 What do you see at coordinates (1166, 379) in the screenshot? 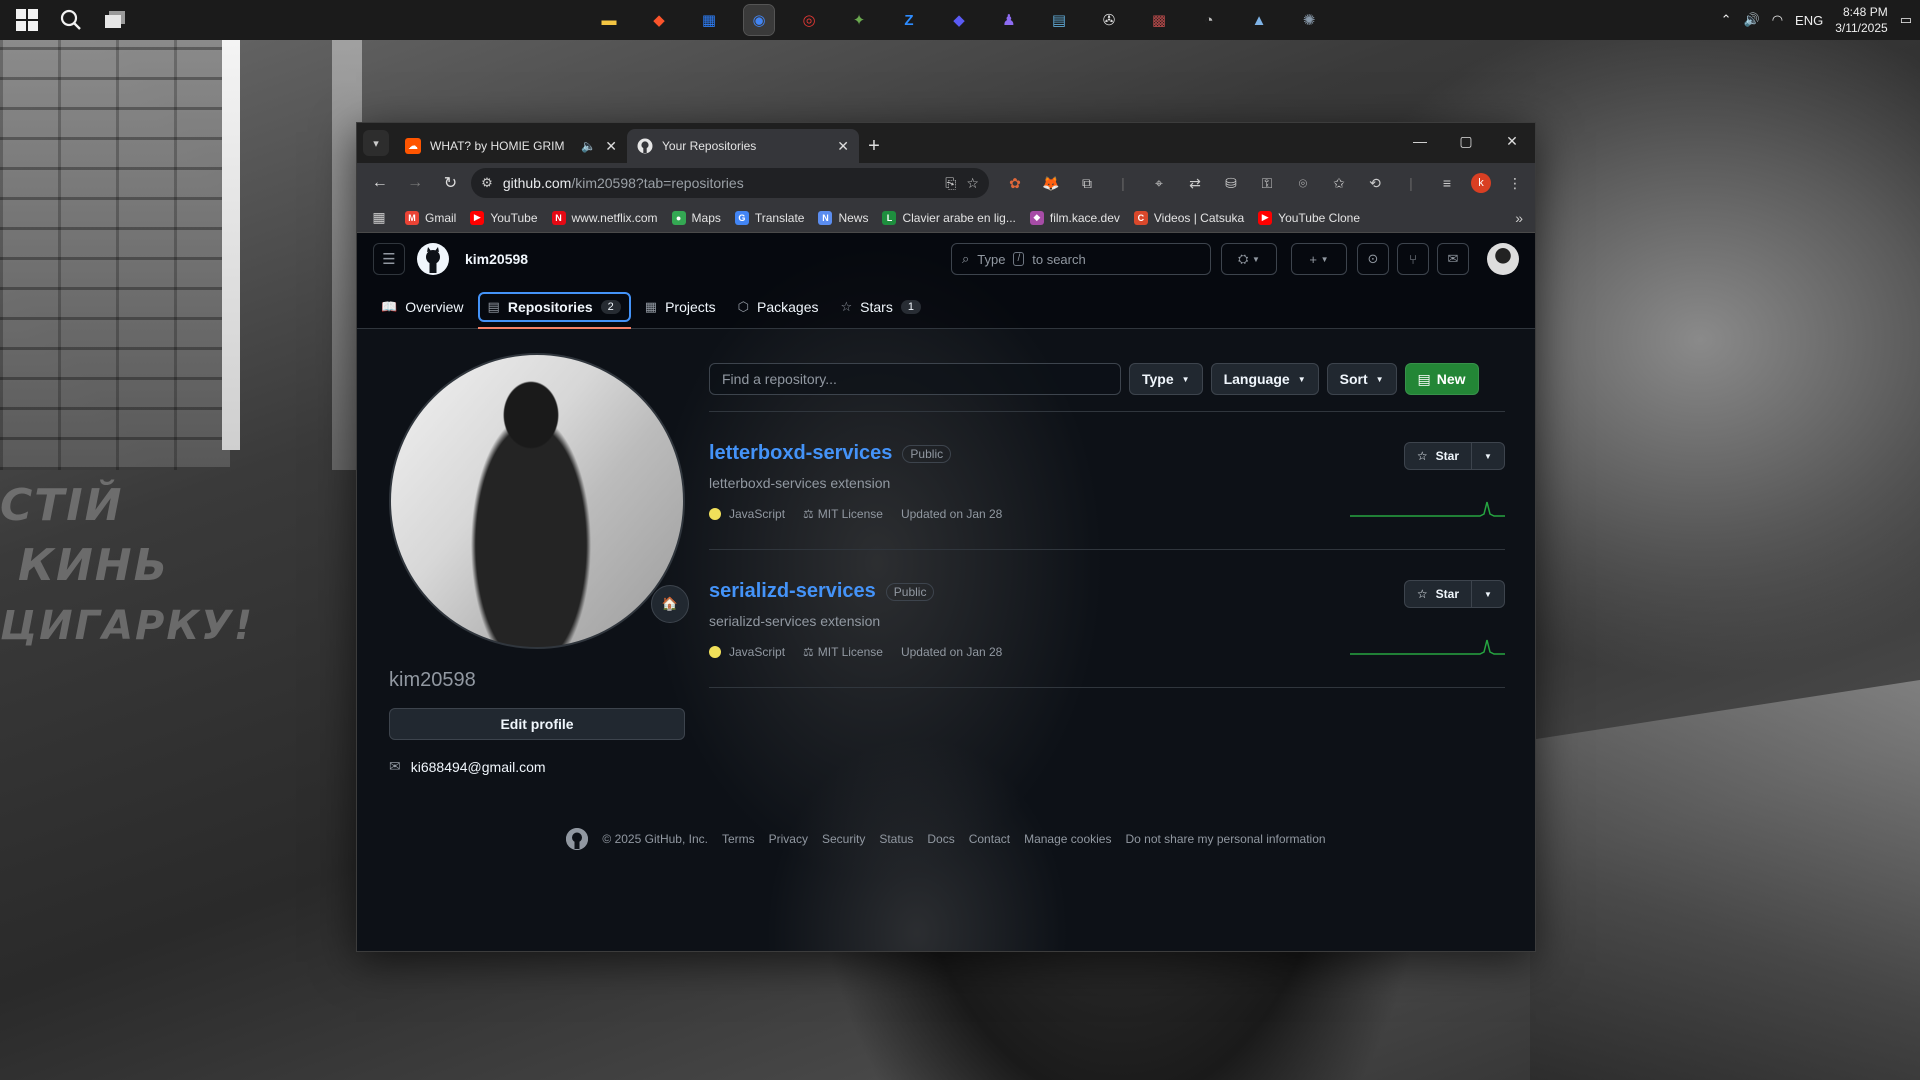
I see `type-filter-button: Type ▼` at bounding box center [1166, 379].